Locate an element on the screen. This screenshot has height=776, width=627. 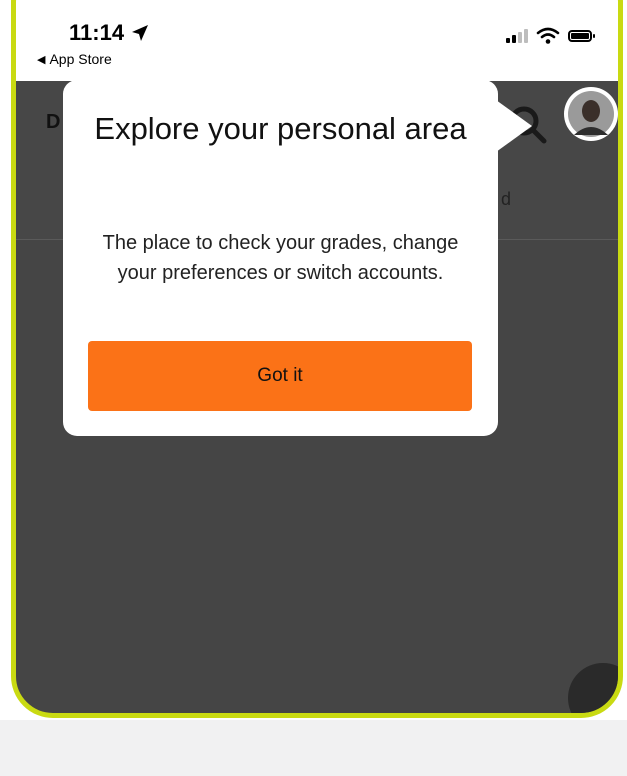
header-tab-fragment: d is located at coordinates (506, 199).